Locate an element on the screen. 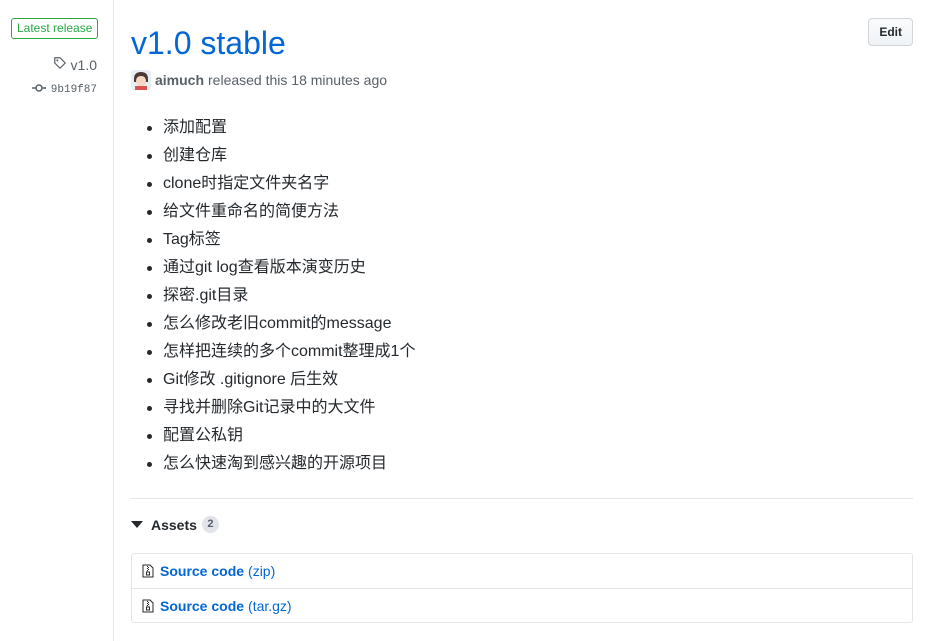 This screenshot has width=942, height=641. tag-icon is located at coordinates (60, 64).